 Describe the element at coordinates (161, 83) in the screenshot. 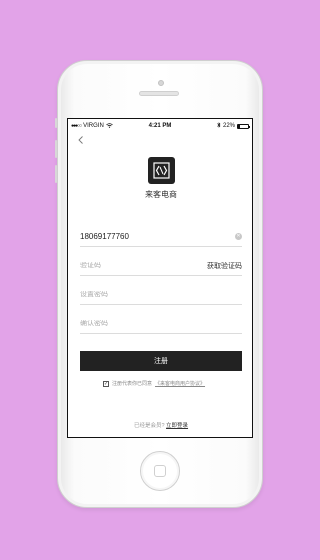

I see `front-camera` at that location.